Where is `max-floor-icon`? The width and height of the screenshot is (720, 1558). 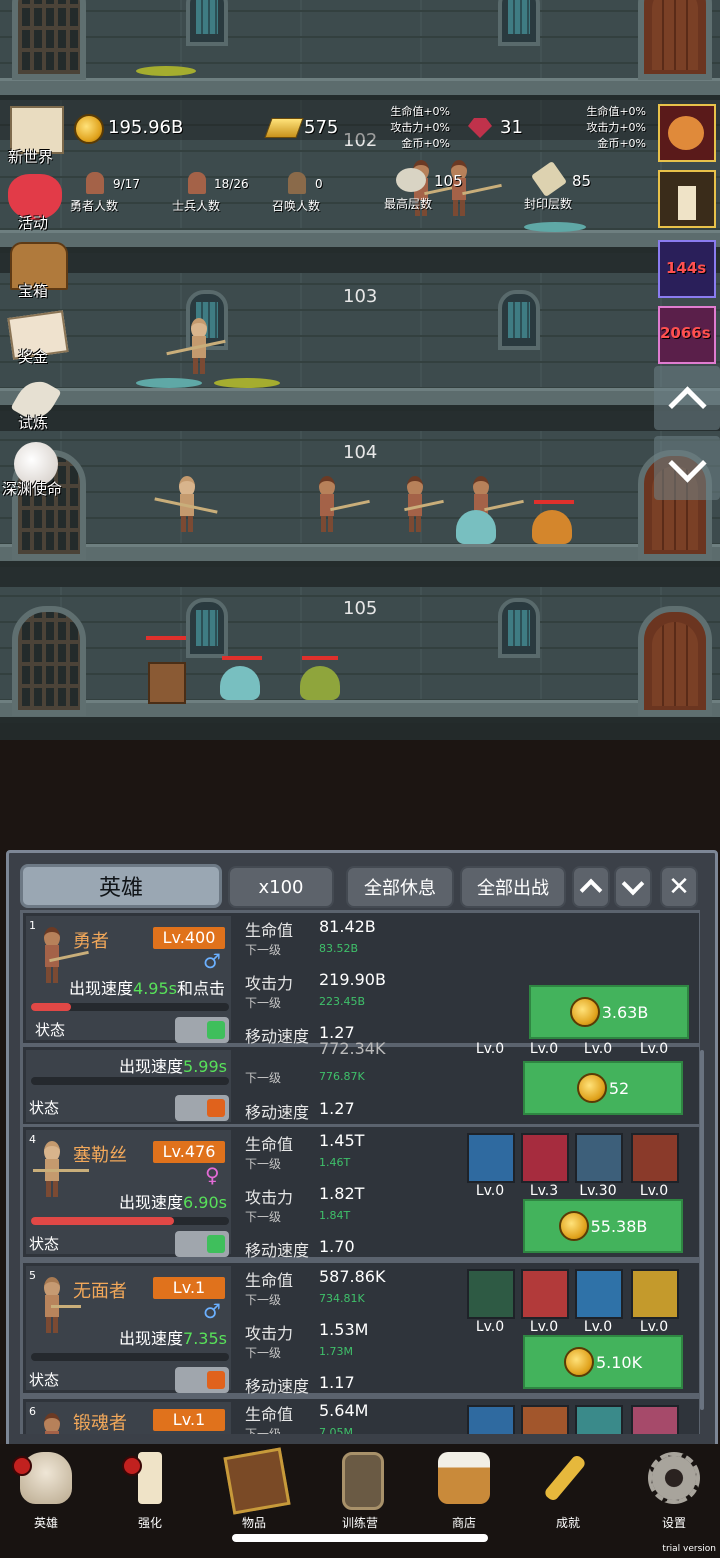 max-floor-icon is located at coordinates (411, 180).